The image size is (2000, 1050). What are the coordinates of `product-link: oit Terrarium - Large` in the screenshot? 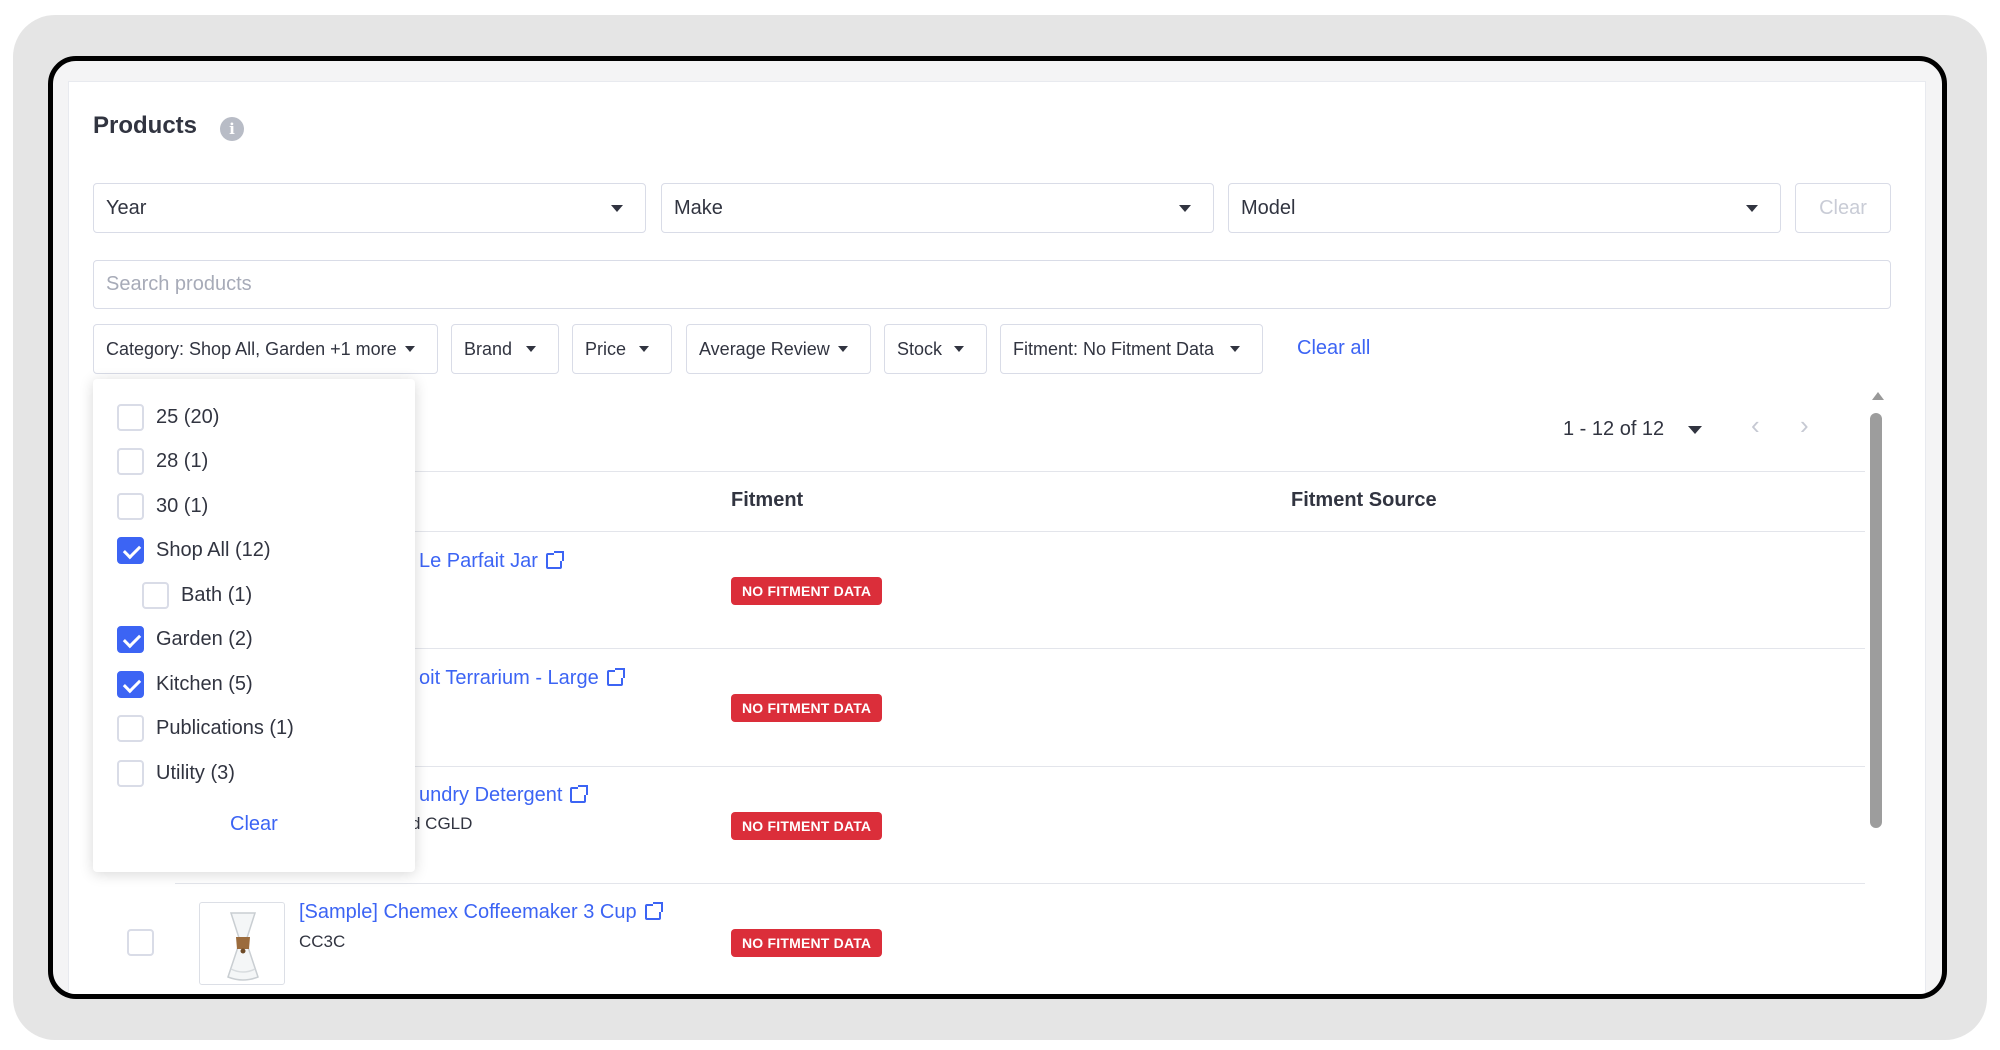 It's located at (522, 678).